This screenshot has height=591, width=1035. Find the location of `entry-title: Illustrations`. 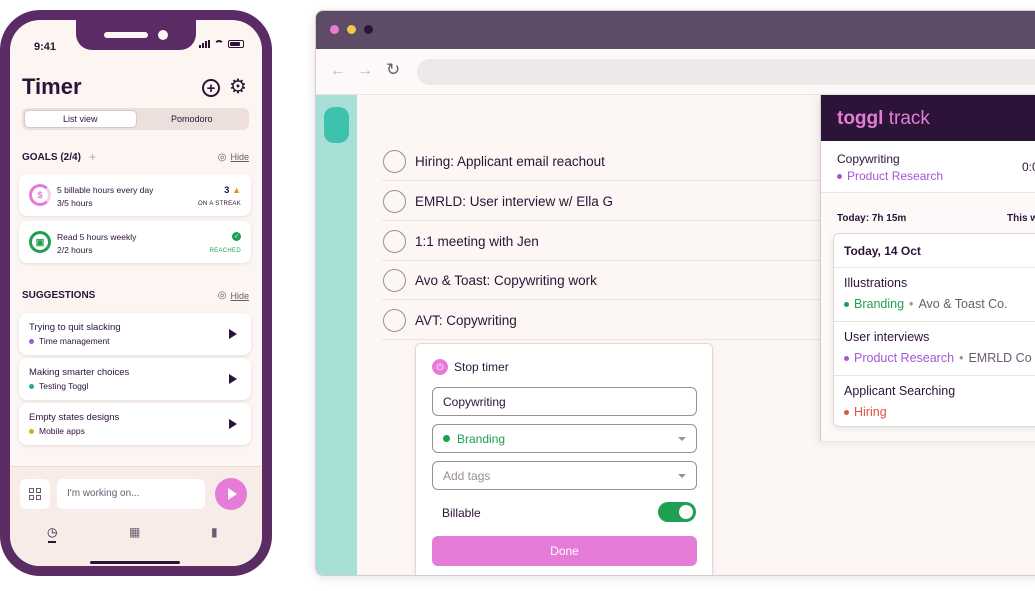

entry-title: Illustrations is located at coordinates (876, 283).